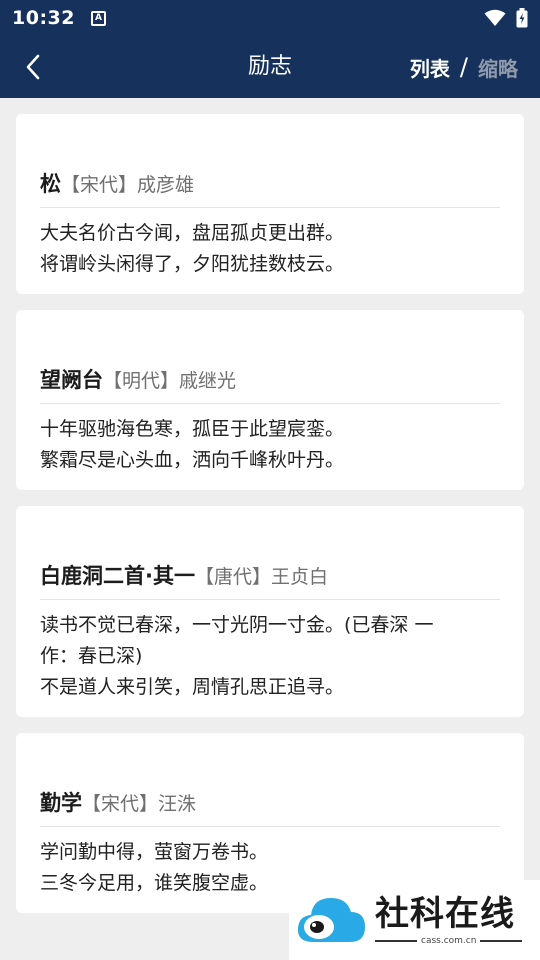 Image resolution: width=540 pixels, height=960 pixels. Describe the element at coordinates (498, 67) in the screenshot. I see `thumbnail-view-button: 缩略` at that location.